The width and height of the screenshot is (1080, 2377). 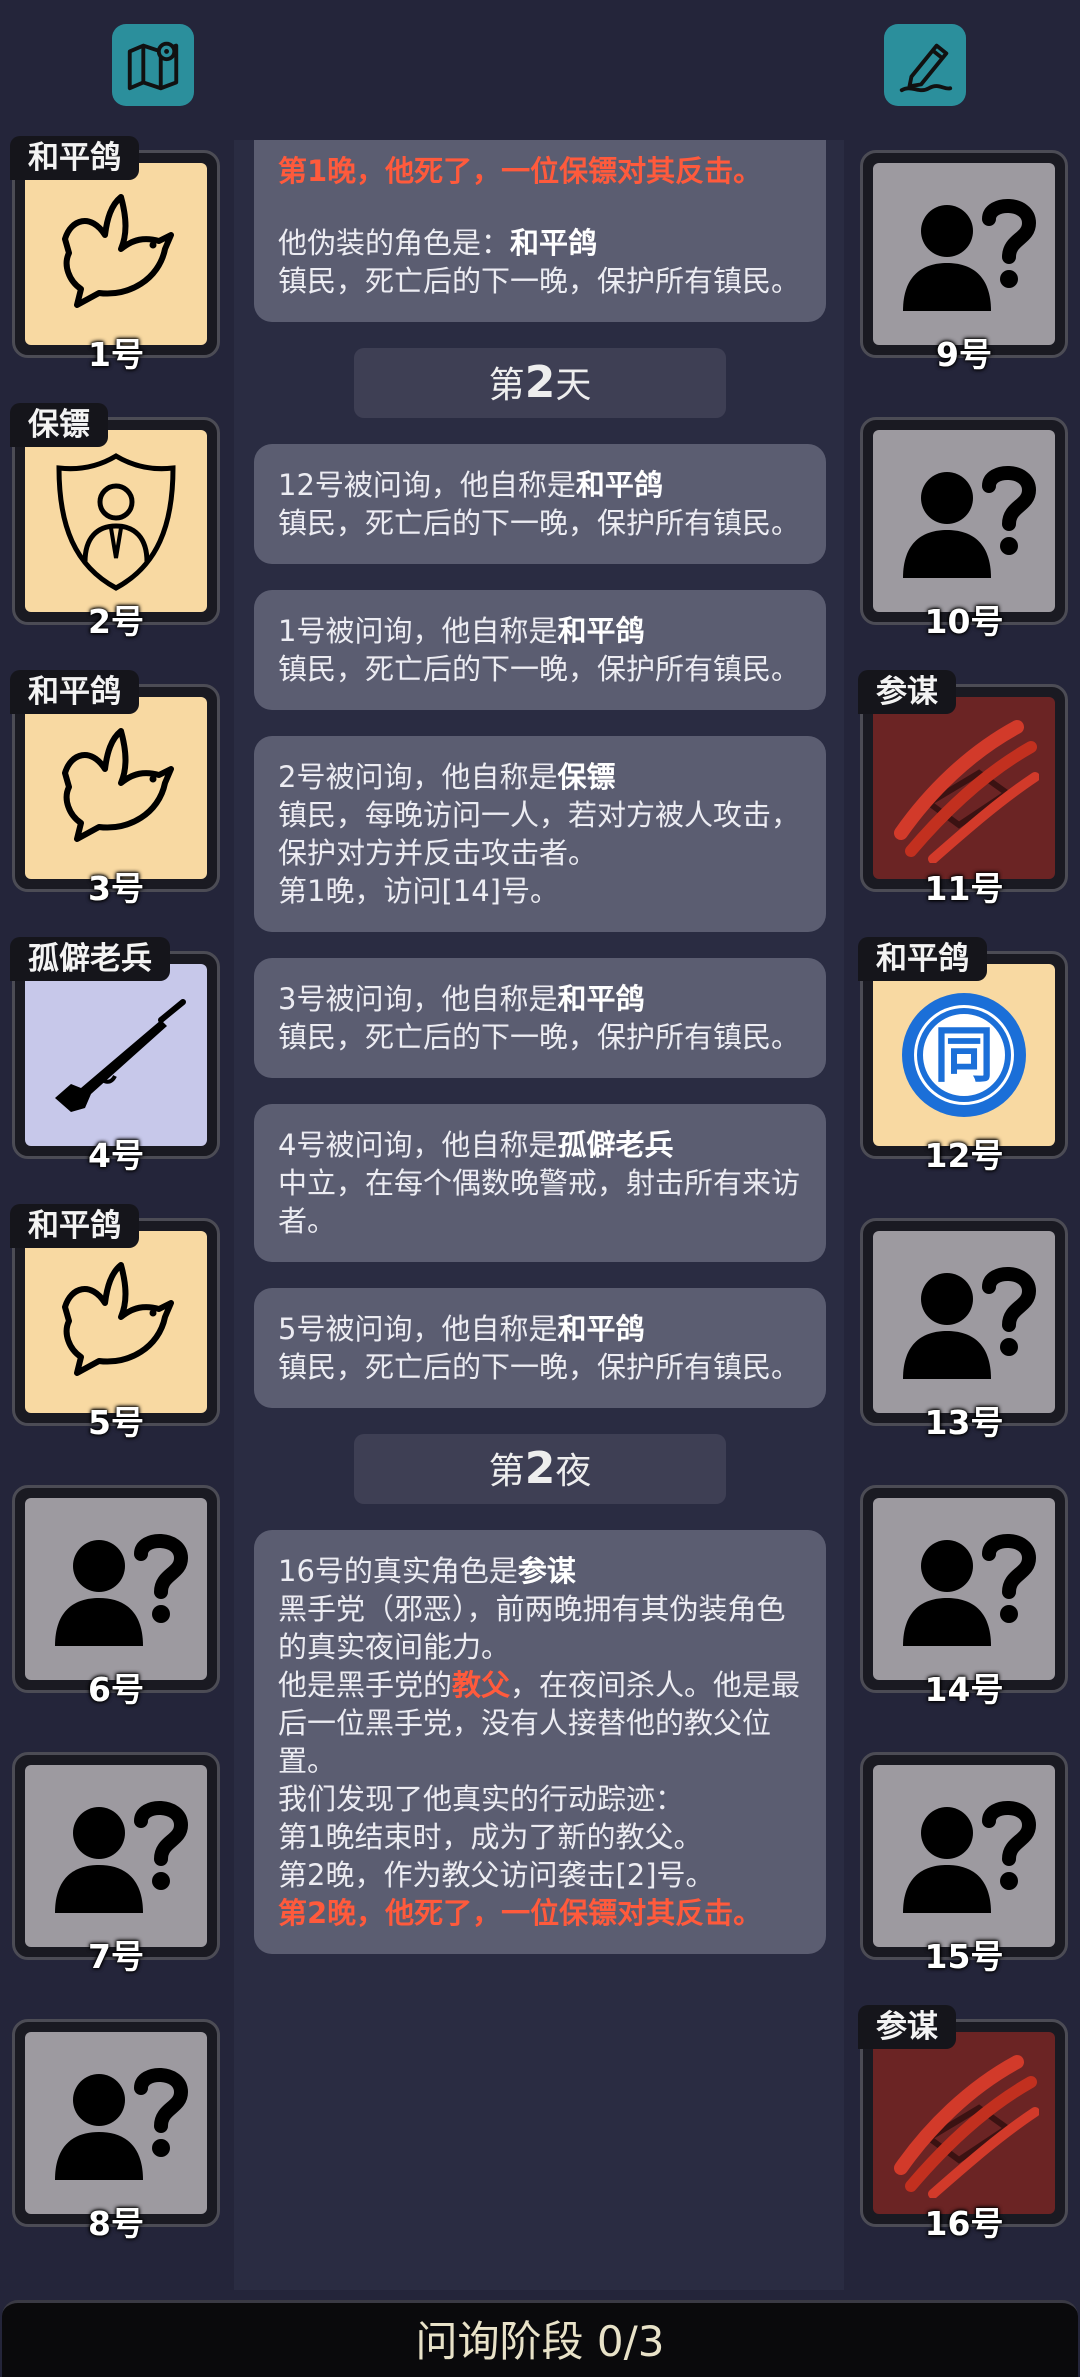 I want to click on player-slot: 参谋 16号, so click(x=963, y=2124).